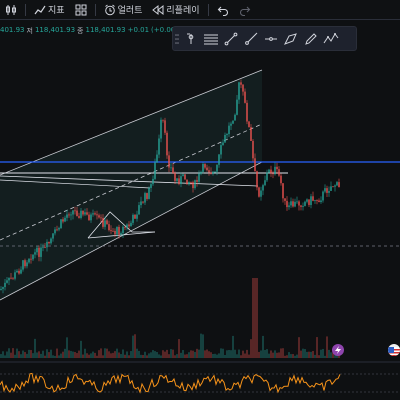 The width and height of the screenshot is (400, 400). What do you see at coordinates (311, 38) in the screenshot?
I see `pencil-icon` at bounding box center [311, 38].